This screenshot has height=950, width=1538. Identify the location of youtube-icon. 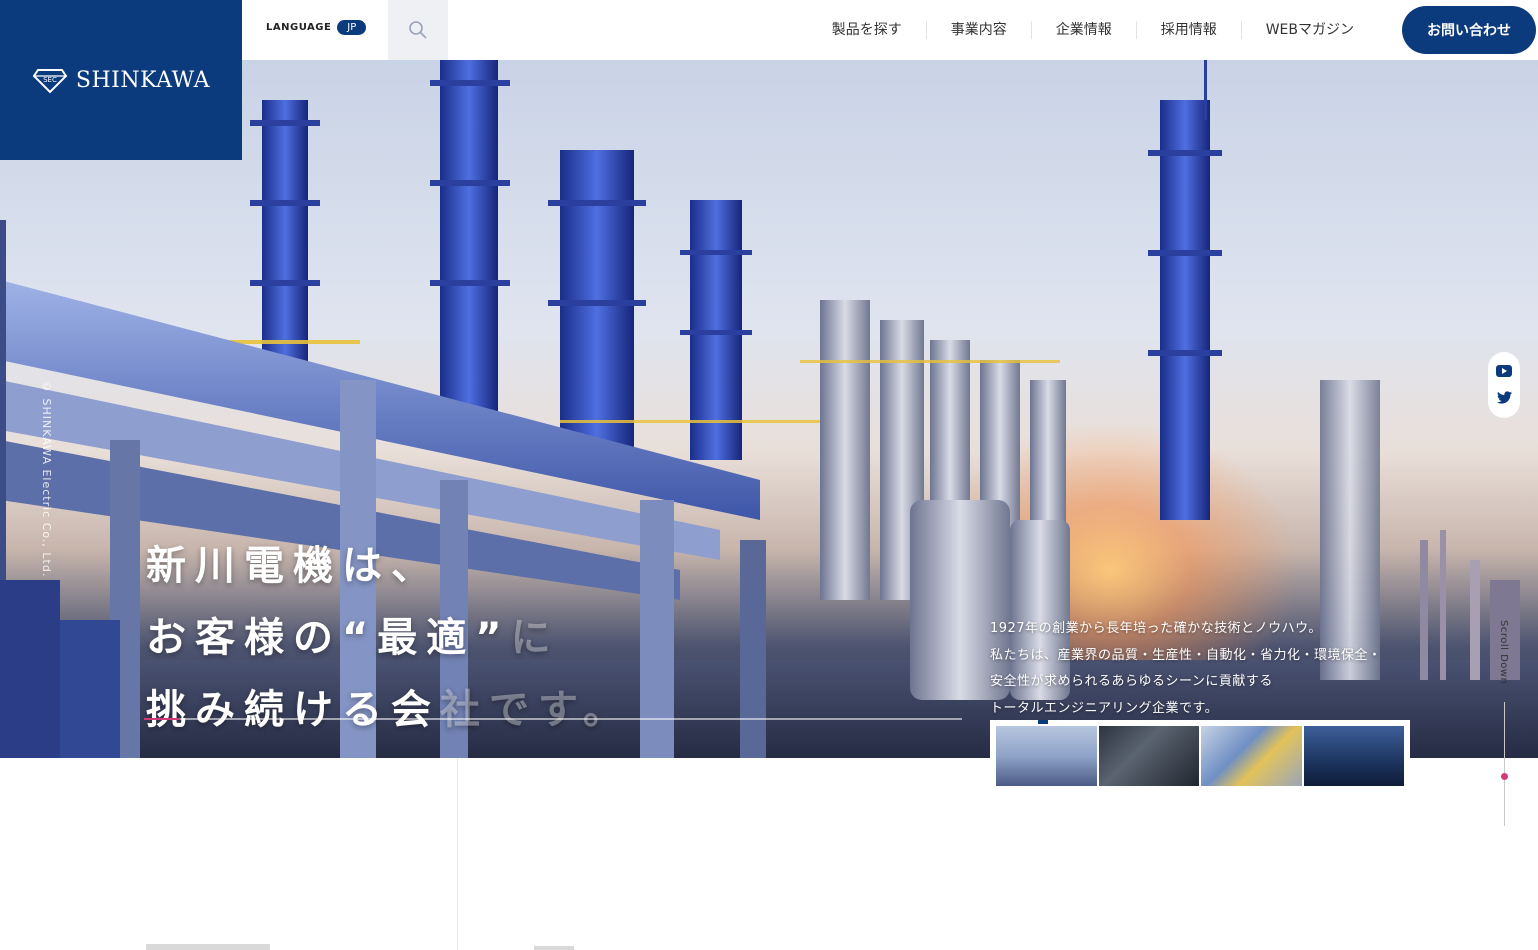
(1504, 371).